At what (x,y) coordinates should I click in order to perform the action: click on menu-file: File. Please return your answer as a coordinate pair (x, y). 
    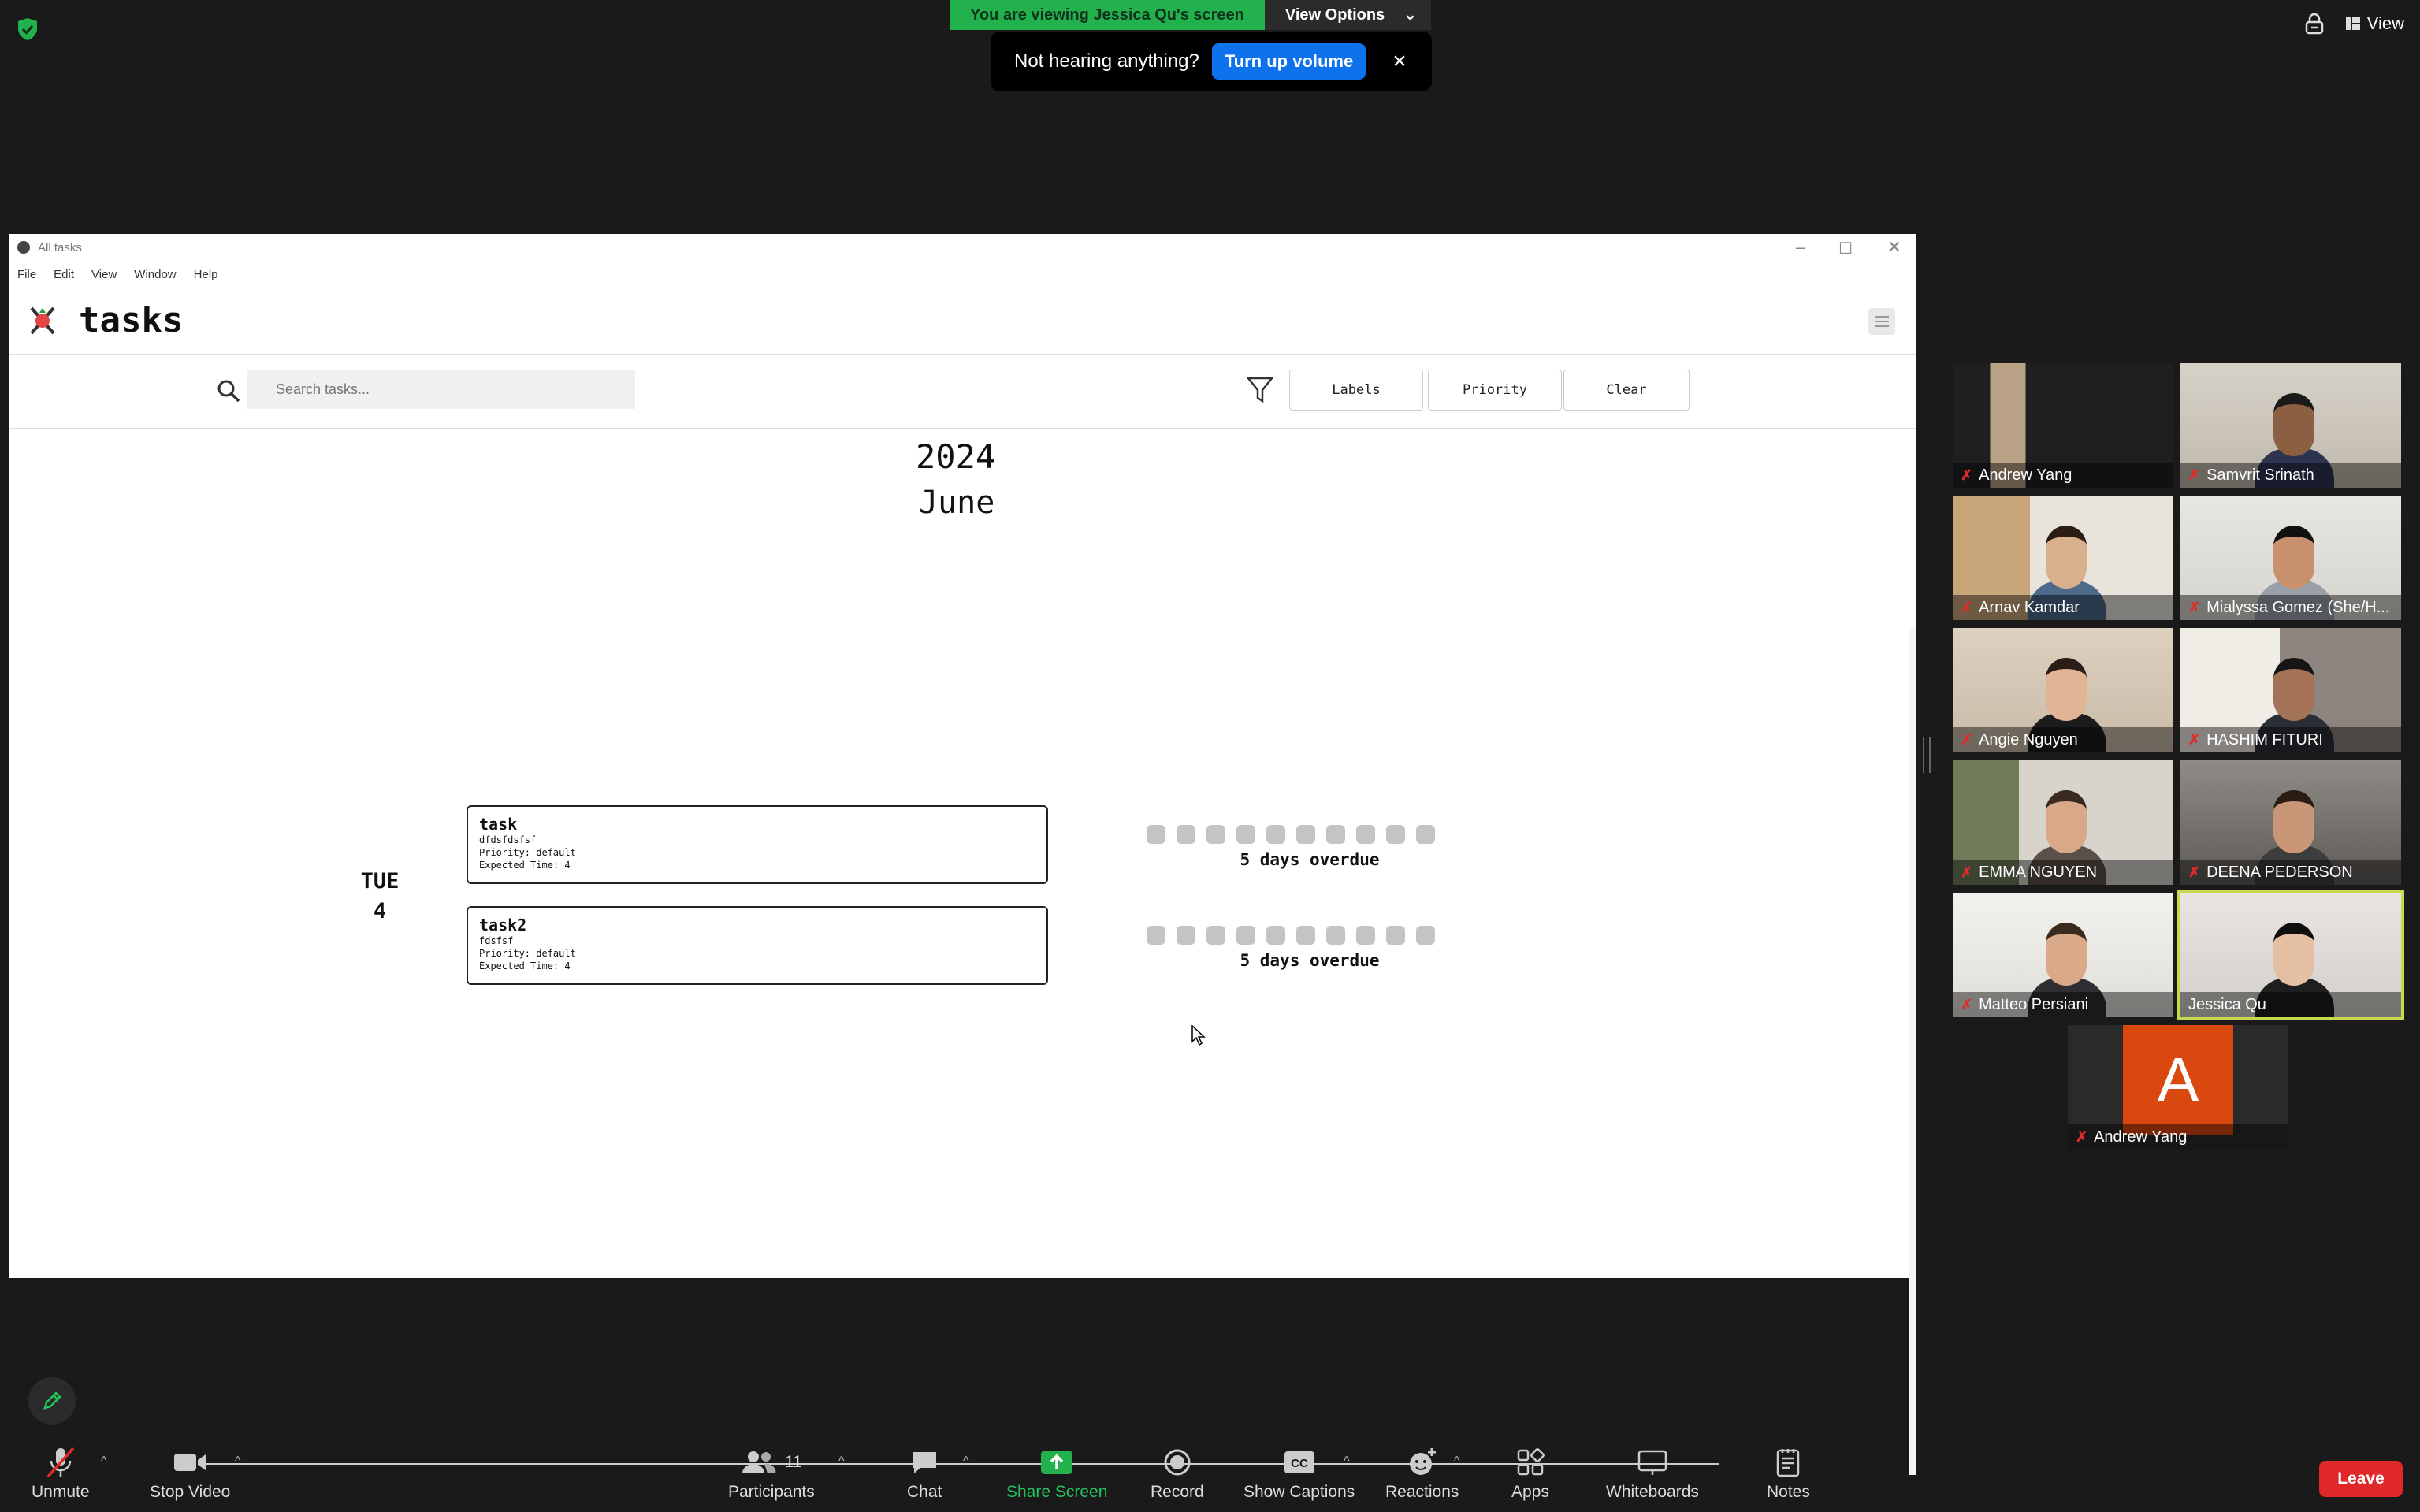
    Looking at the image, I should click on (27, 274).